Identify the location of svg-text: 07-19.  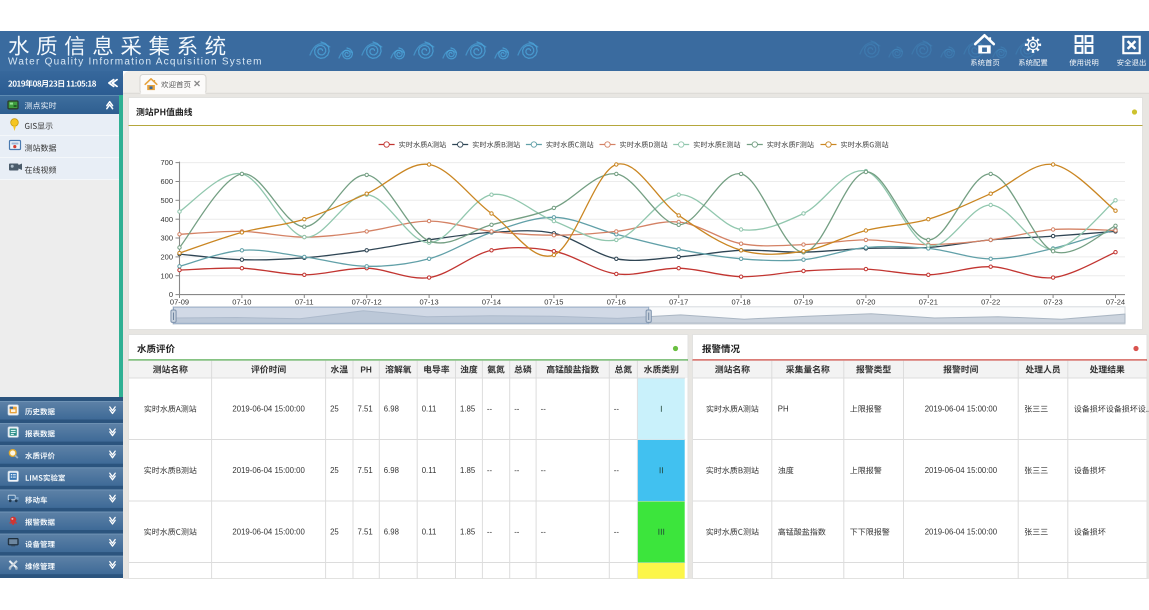
(803, 301).